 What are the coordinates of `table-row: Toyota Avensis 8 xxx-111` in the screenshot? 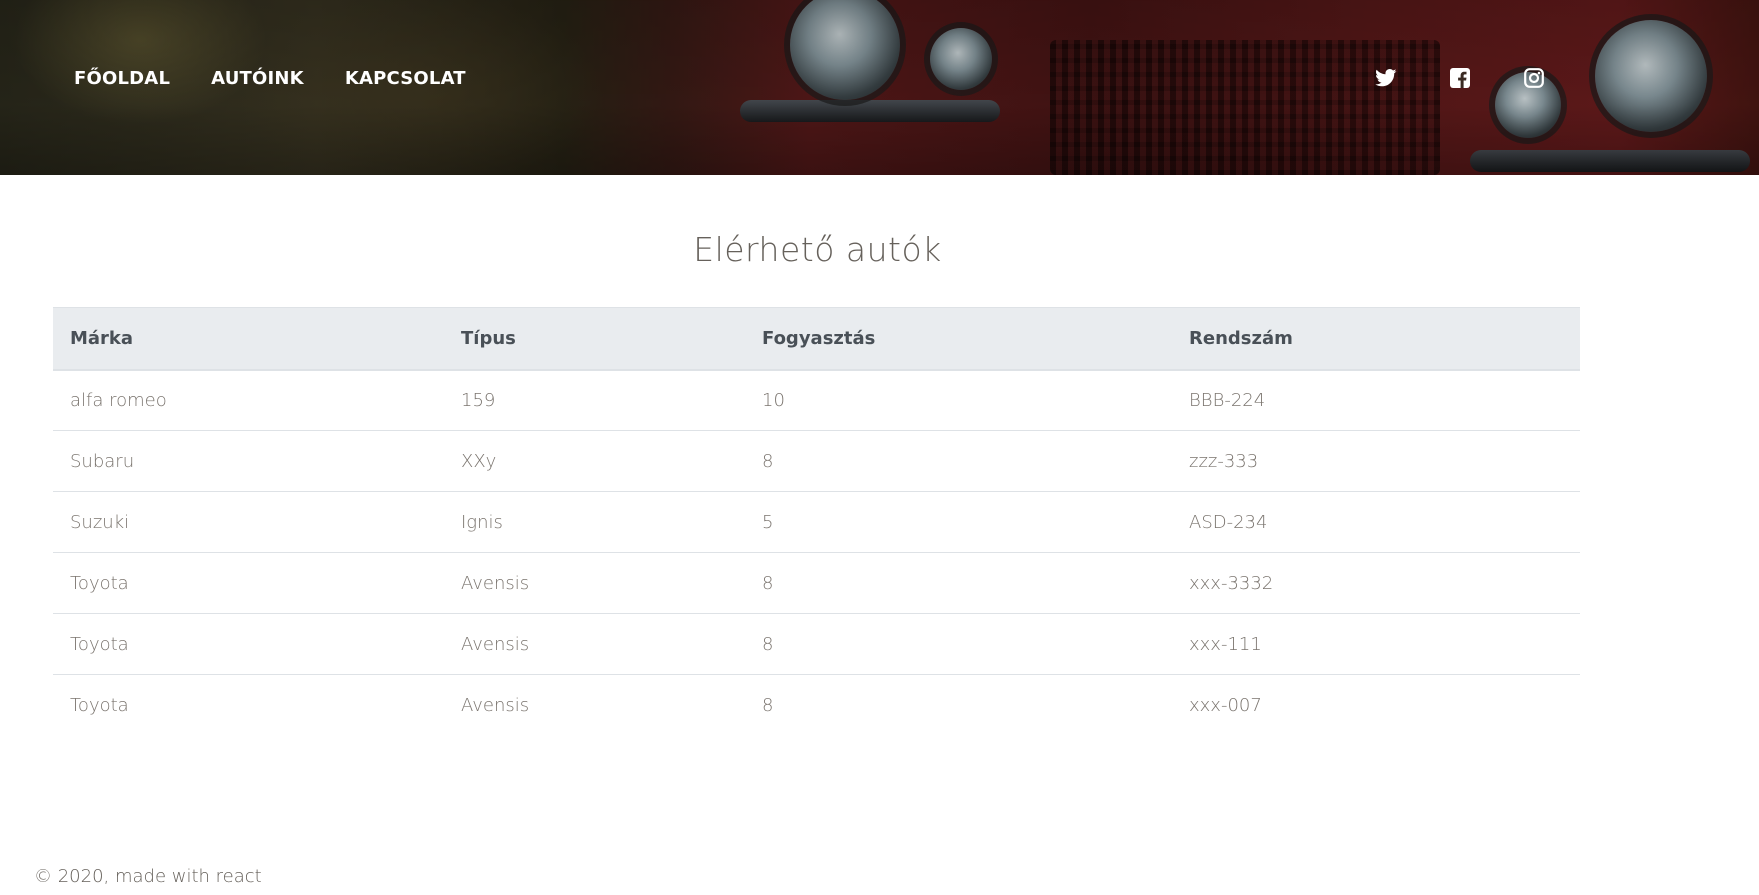 It's located at (816, 644).